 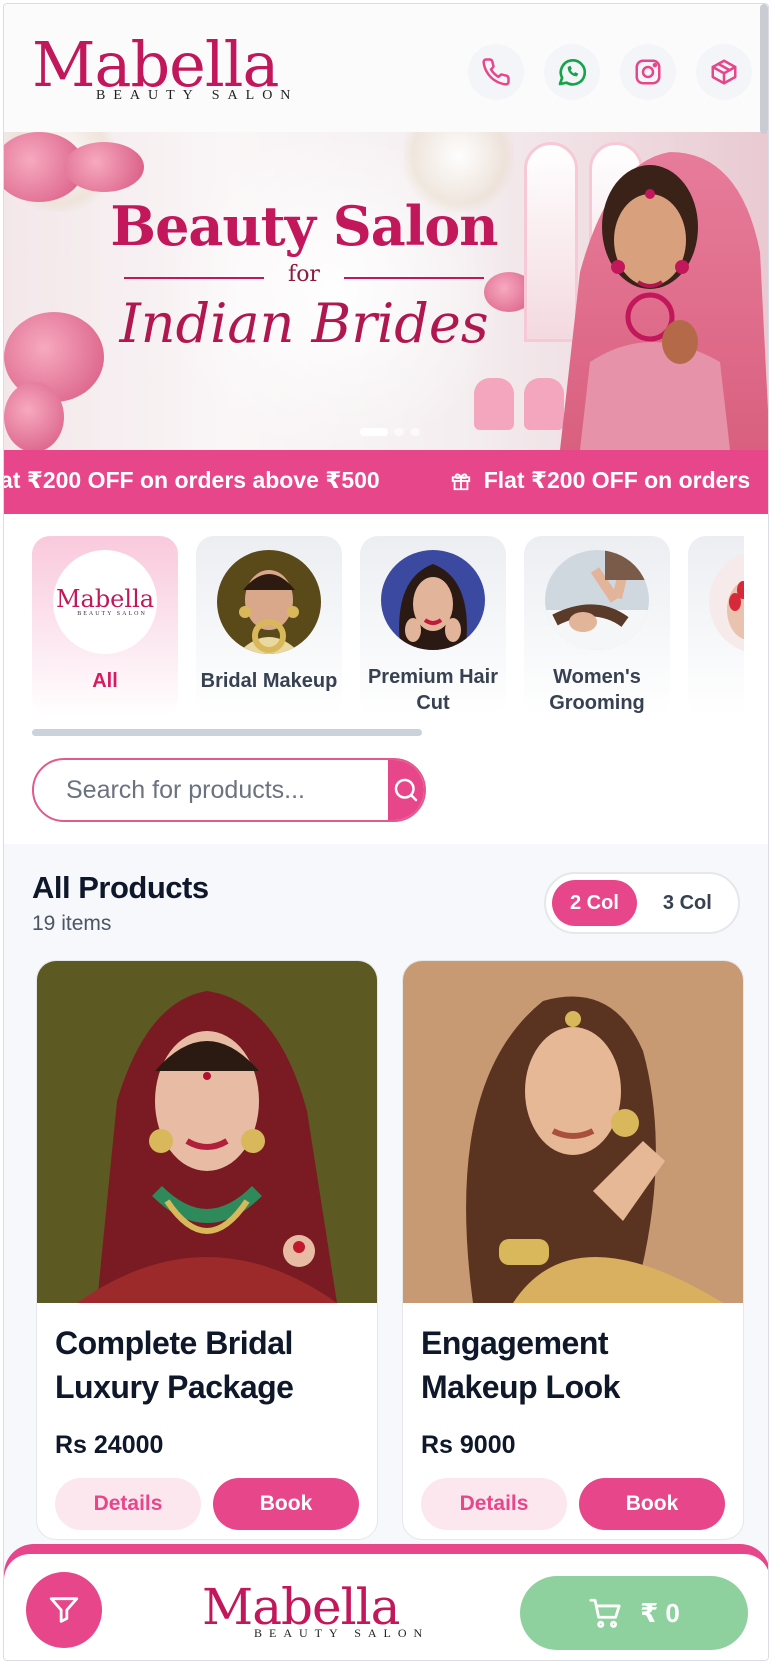 I want to click on header-actions, so click(x=610, y=72).